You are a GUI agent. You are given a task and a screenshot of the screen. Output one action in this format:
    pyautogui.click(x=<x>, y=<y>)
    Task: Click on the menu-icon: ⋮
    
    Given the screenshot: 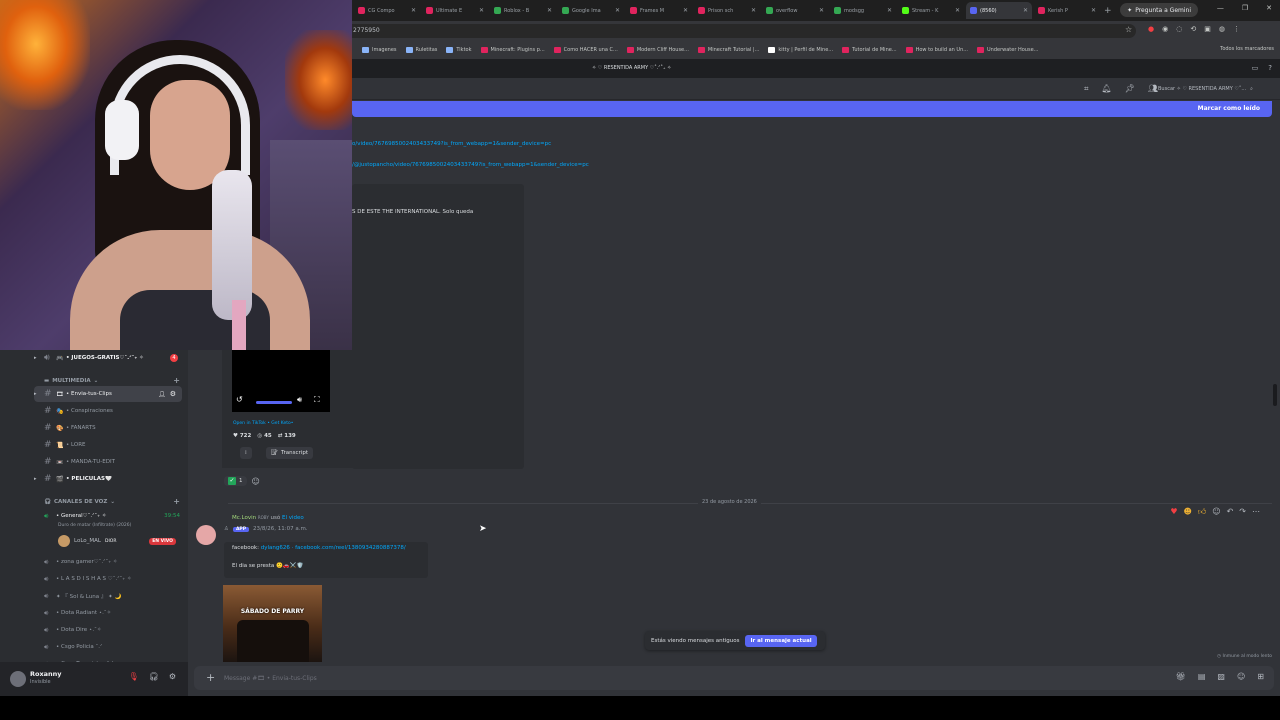 What is the action you would take?
    pyautogui.click(x=1236, y=29)
    